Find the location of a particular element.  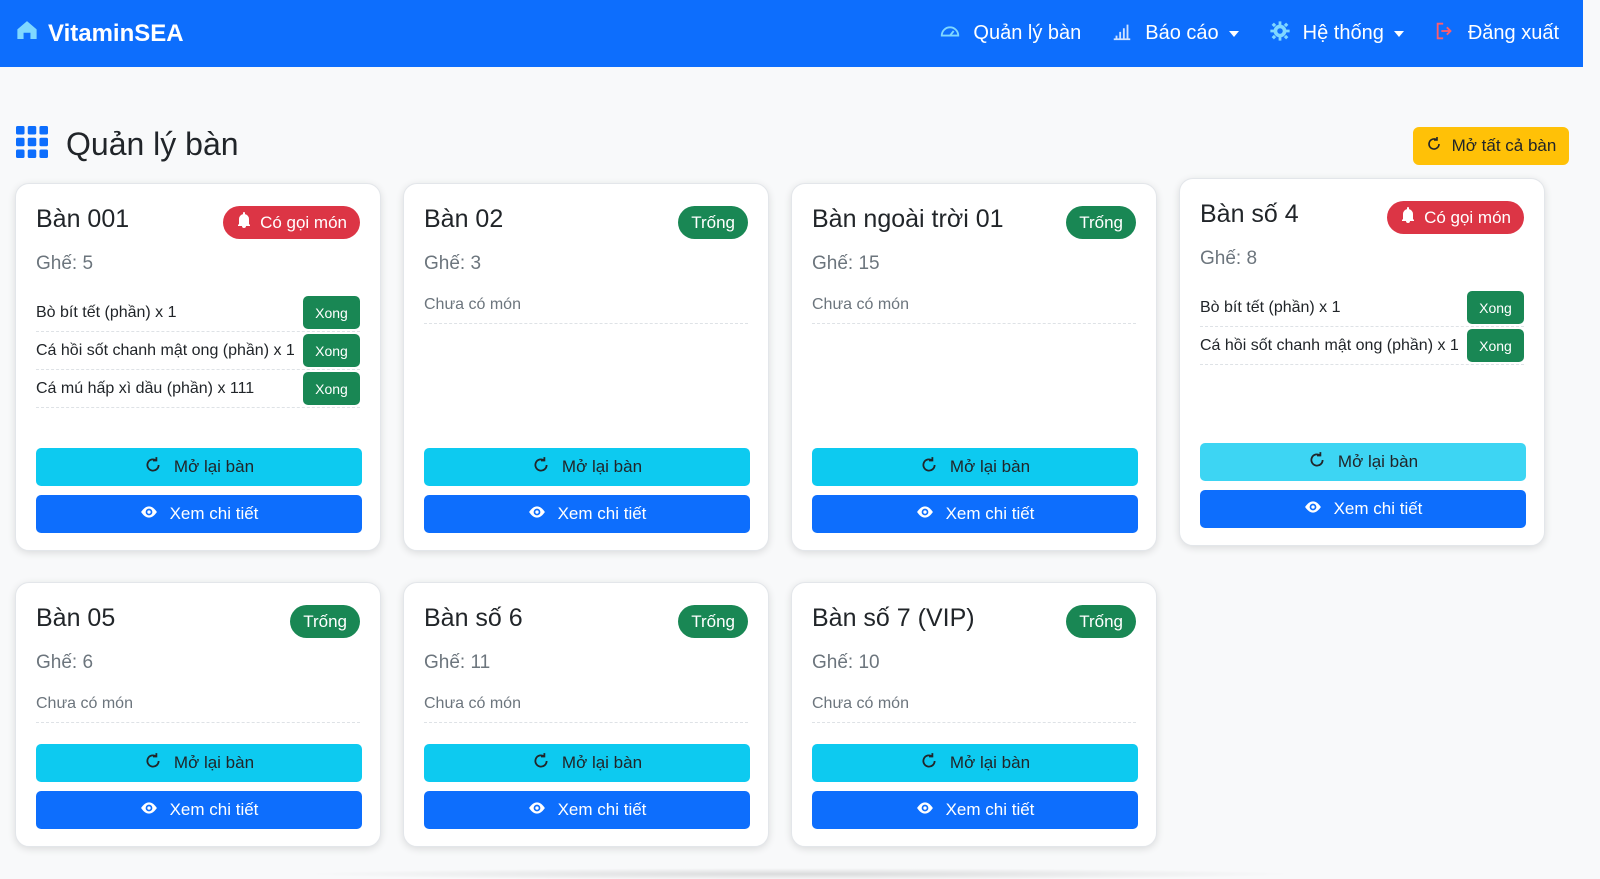

table-name: Bàn ngoài trời 01 is located at coordinates (908, 219).